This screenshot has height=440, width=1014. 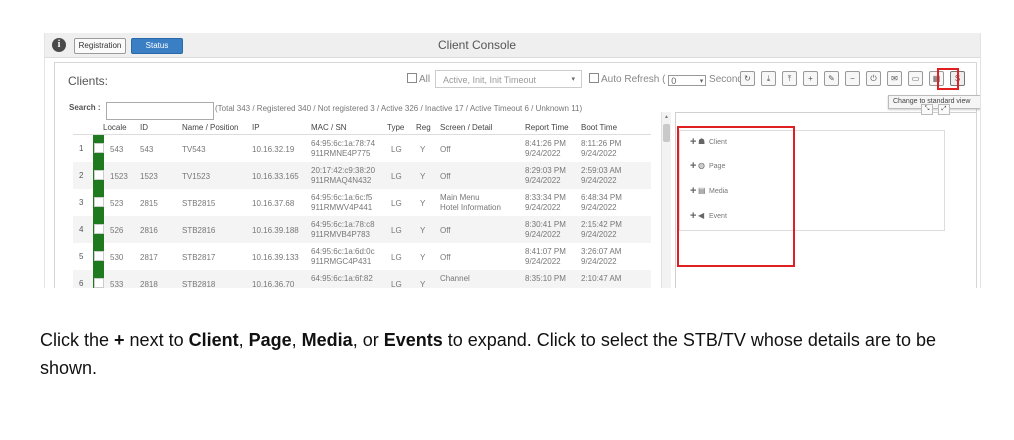 What do you see at coordinates (466, 128) in the screenshot?
I see `column-header: Screen / Detail` at bounding box center [466, 128].